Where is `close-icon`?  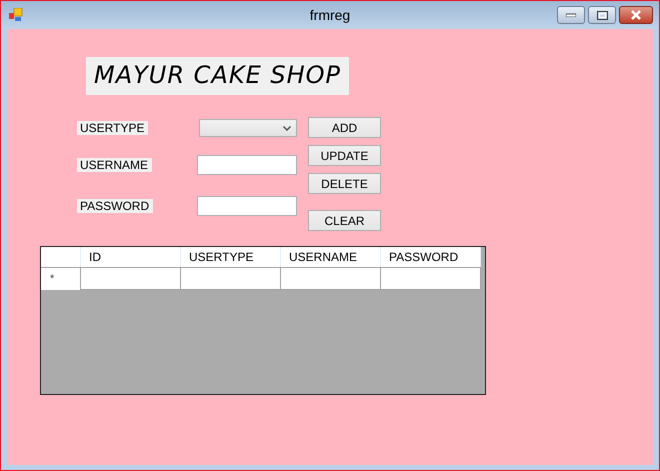
close-icon is located at coordinates (636, 15).